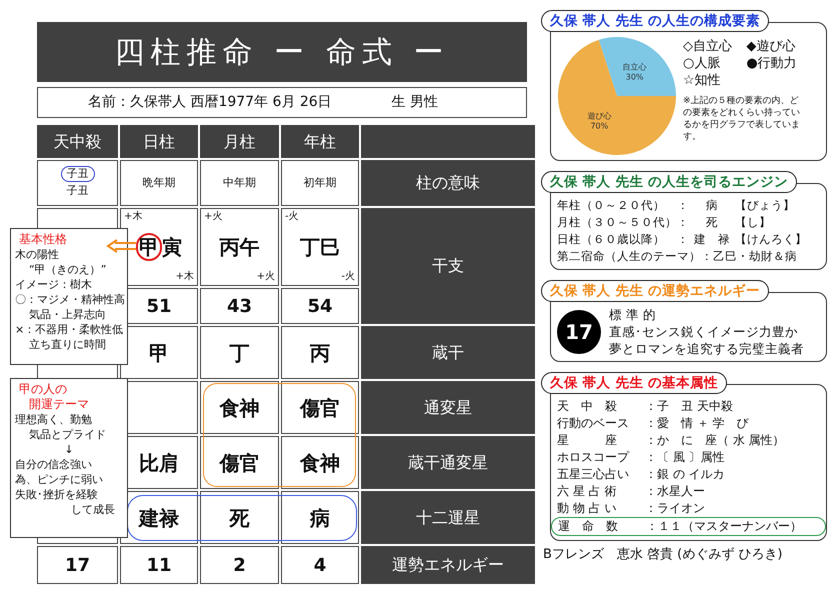 Image resolution: width=839 pixels, height=596 pixels. I want to click on stem-branch: 丁巳, so click(320, 247).